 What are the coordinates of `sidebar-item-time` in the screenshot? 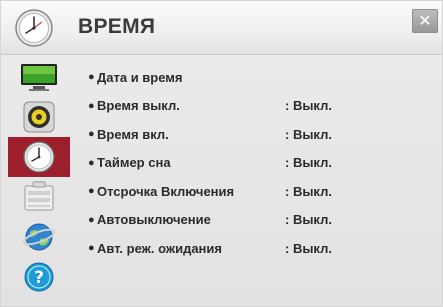 It's located at (39, 157).